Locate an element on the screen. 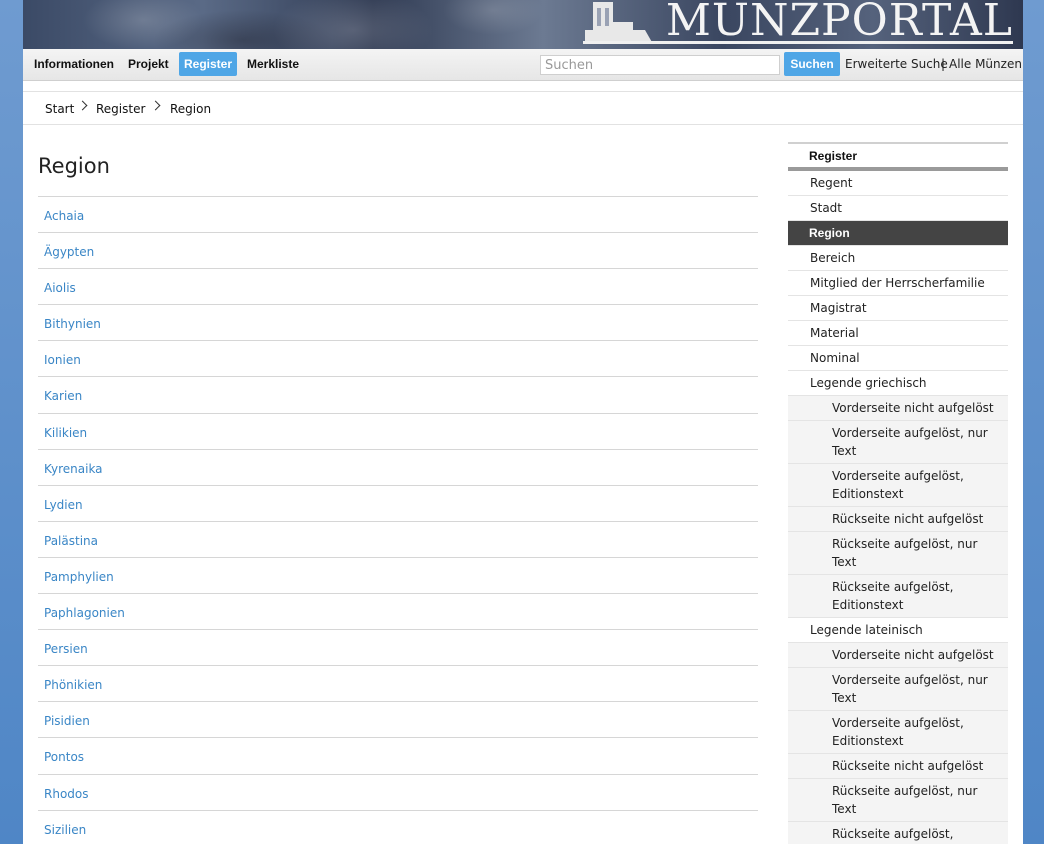  list-item: Pamphylien is located at coordinates (398, 574).